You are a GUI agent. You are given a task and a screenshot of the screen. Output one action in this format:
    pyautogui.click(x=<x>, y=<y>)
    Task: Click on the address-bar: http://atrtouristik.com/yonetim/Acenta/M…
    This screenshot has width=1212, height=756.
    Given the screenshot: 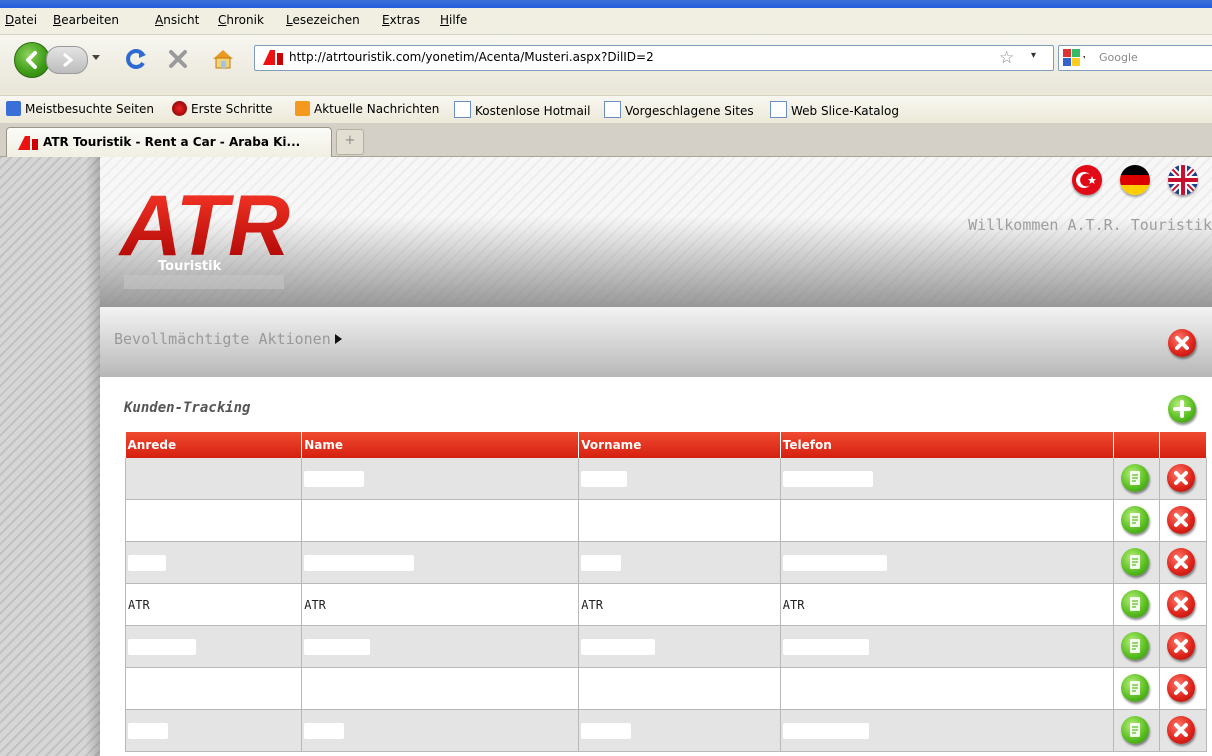 What is the action you would take?
    pyautogui.click(x=654, y=58)
    